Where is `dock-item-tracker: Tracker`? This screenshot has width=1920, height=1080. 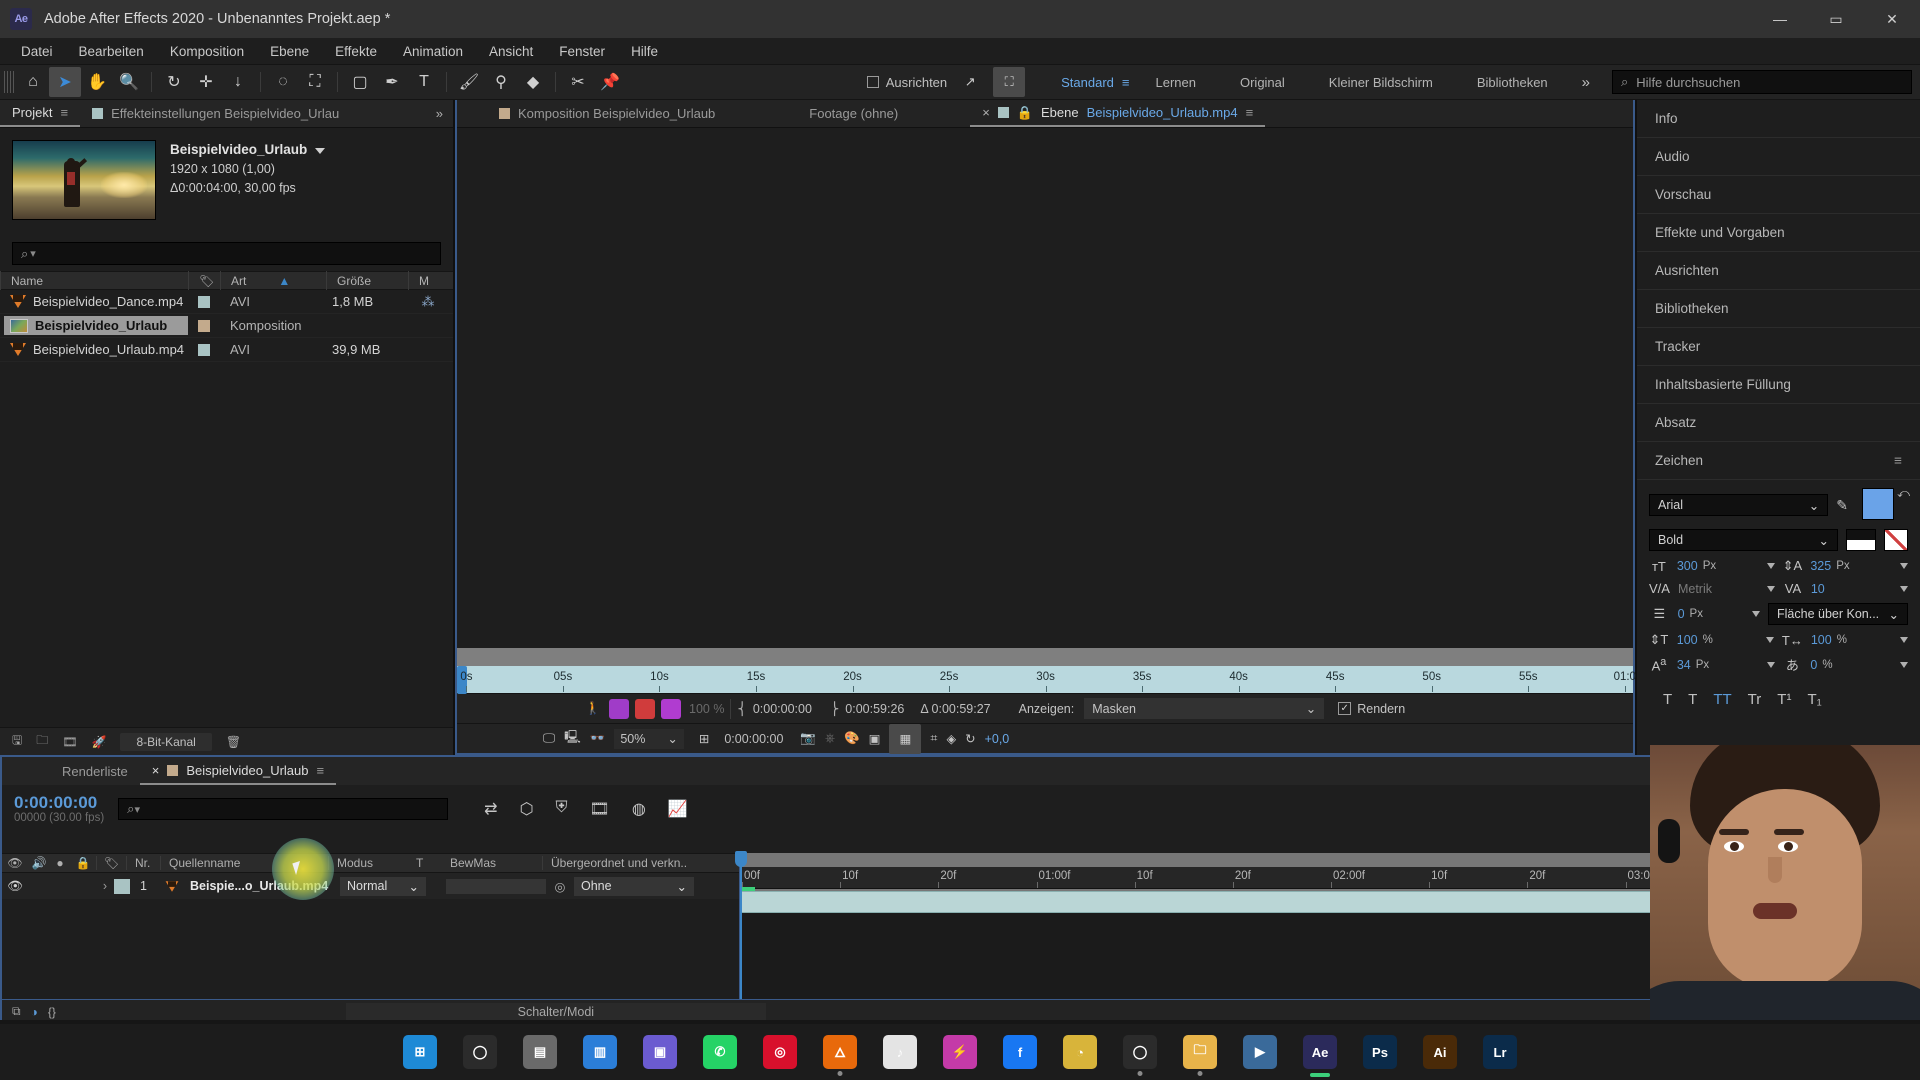
dock-item-tracker: Tracker is located at coordinates (1778, 347).